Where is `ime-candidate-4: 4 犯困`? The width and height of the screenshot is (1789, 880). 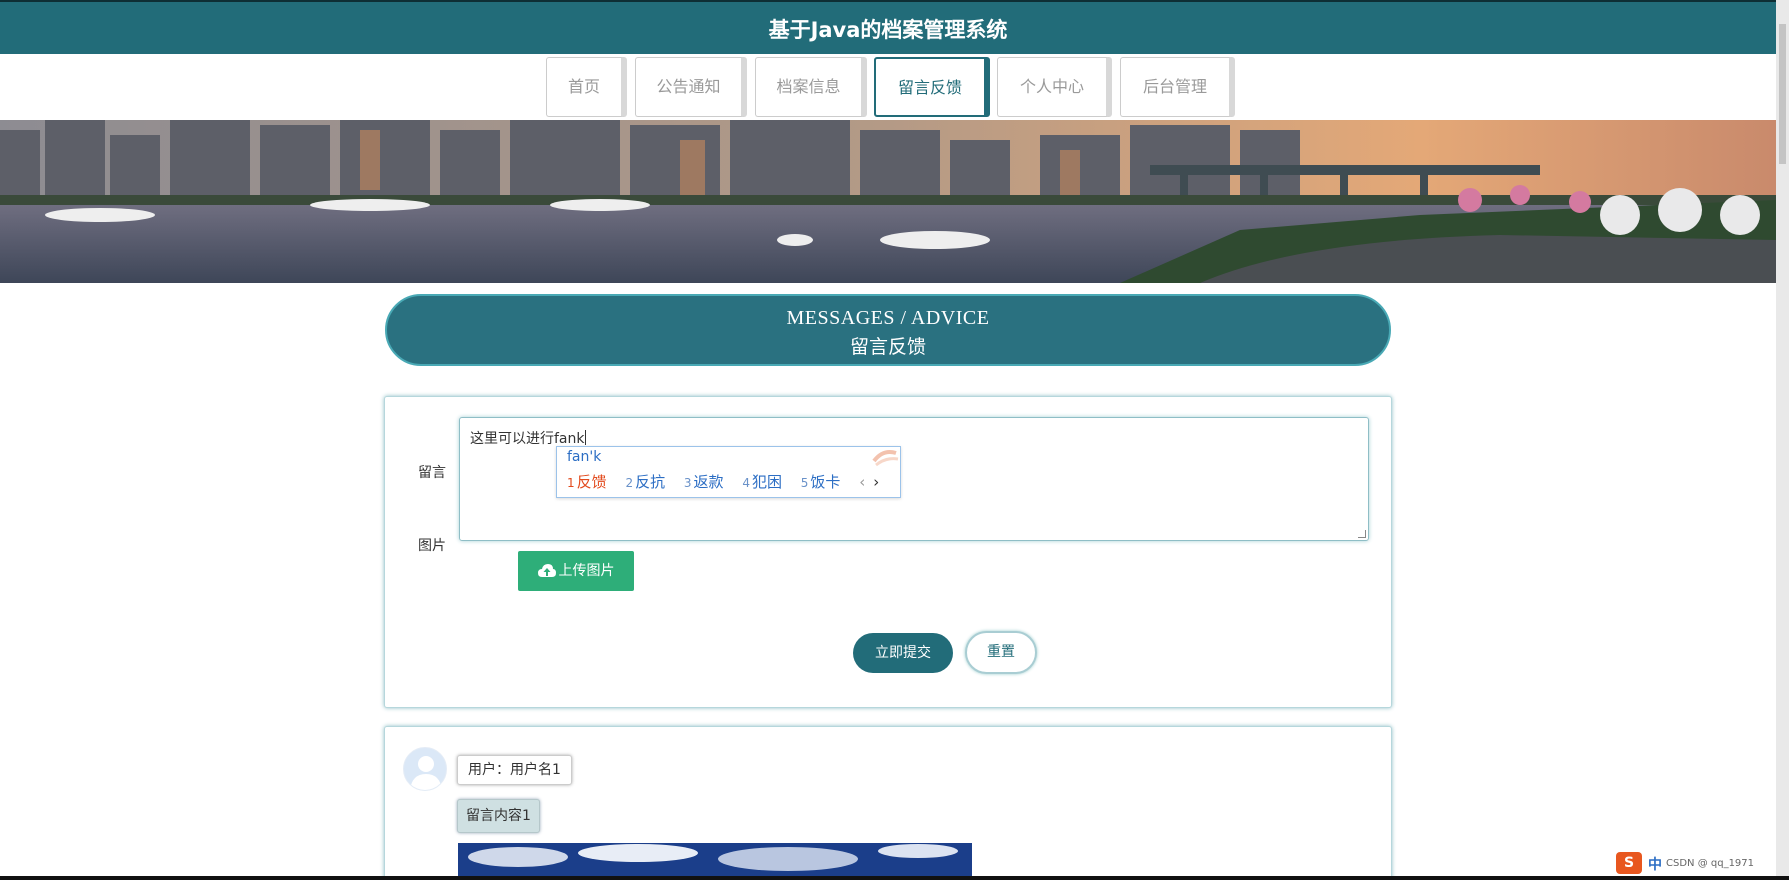
ime-candidate-4: 4 犯困 is located at coordinates (762, 482).